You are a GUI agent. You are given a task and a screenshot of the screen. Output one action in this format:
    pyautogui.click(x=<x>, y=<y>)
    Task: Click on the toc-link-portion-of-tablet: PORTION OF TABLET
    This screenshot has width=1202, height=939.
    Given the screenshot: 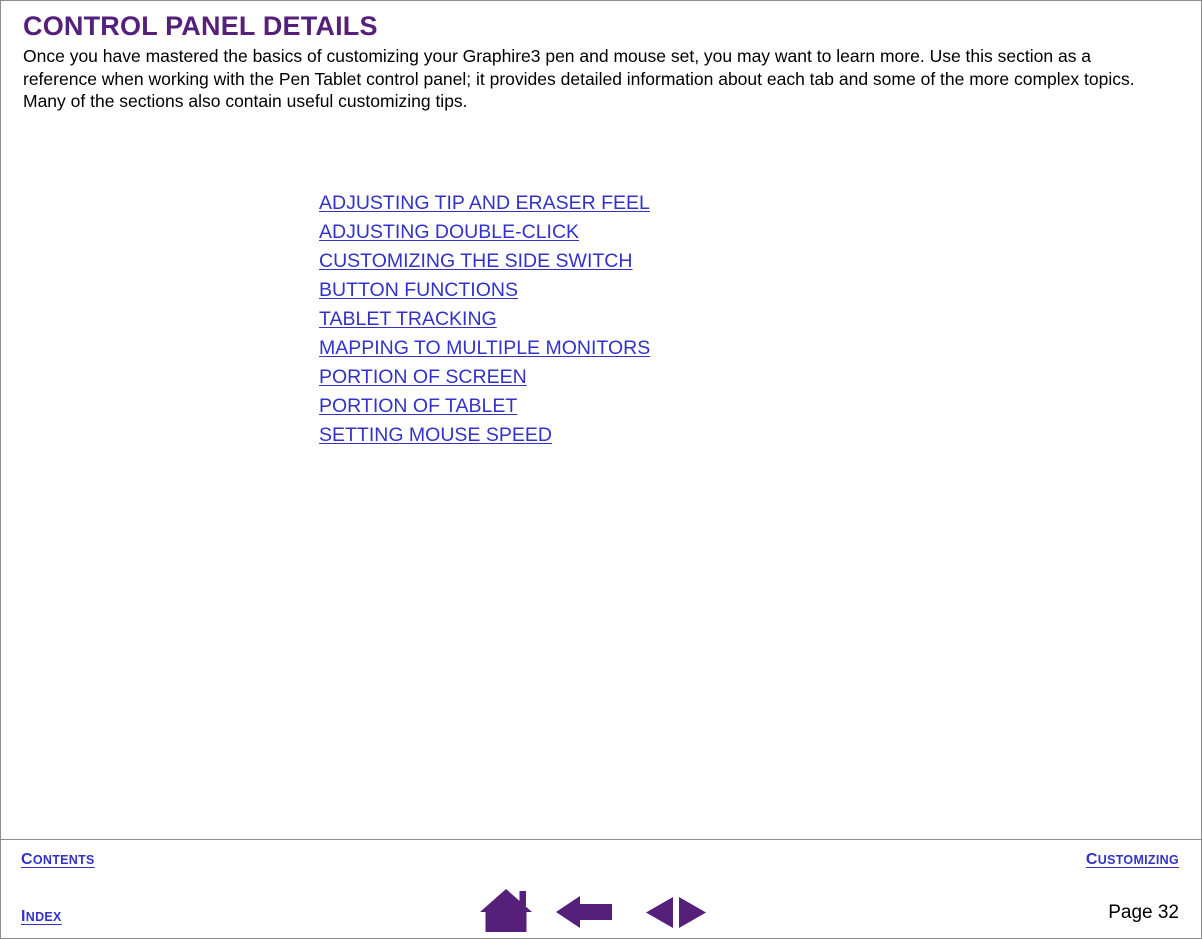 What is the action you would take?
    pyautogui.click(x=418, y=406)
    